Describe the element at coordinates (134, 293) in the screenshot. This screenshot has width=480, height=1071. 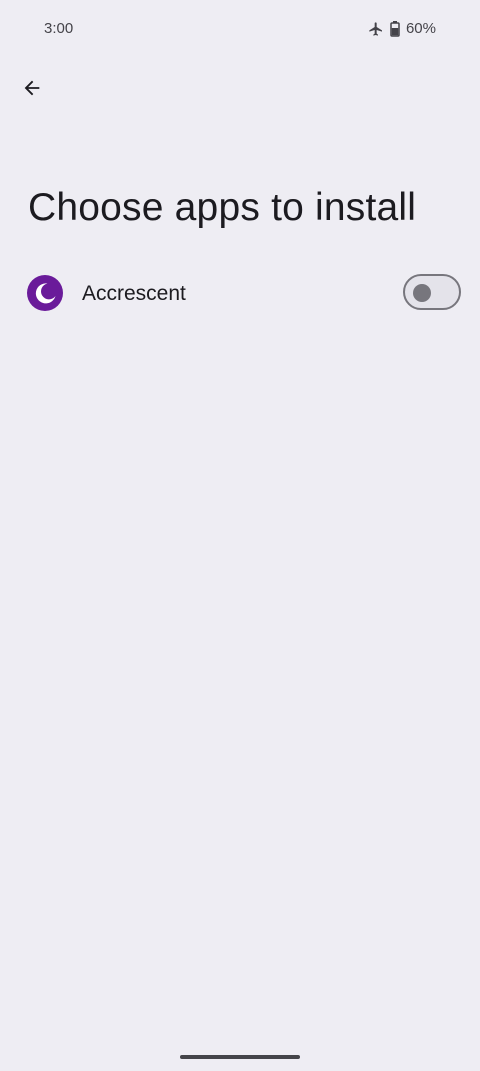
I see `app-name: Accrescent` at that location.